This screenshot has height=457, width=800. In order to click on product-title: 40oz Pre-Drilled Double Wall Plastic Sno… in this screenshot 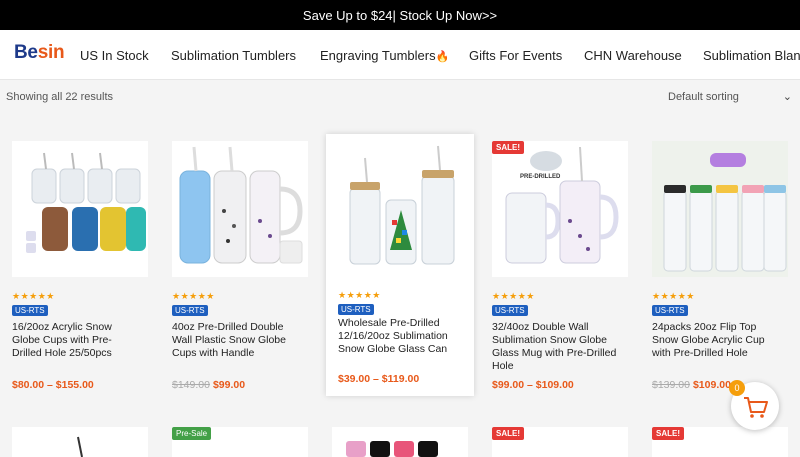, I will do `click(236, 340)`.